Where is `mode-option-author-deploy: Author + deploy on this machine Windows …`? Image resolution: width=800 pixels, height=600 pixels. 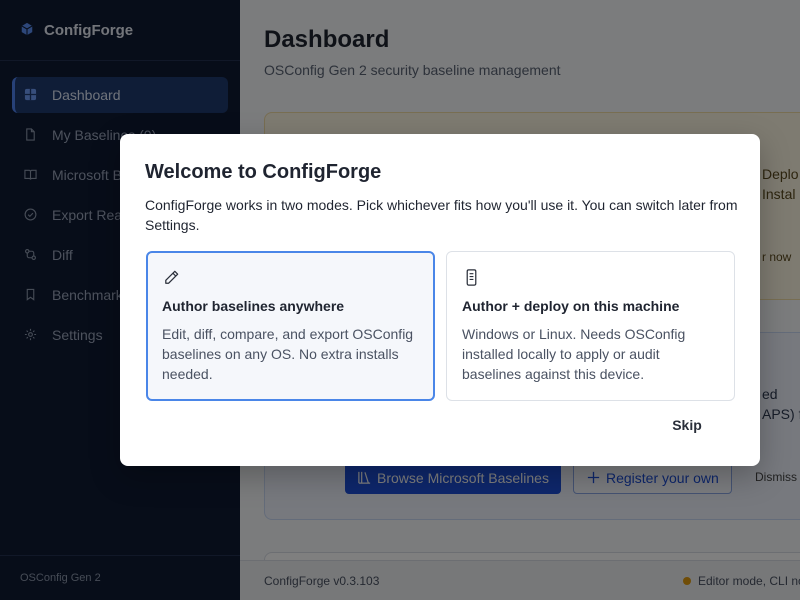
mode-option-author-deploy: Author + deploy on this machine Windows … is located at coordinates (590, 326).